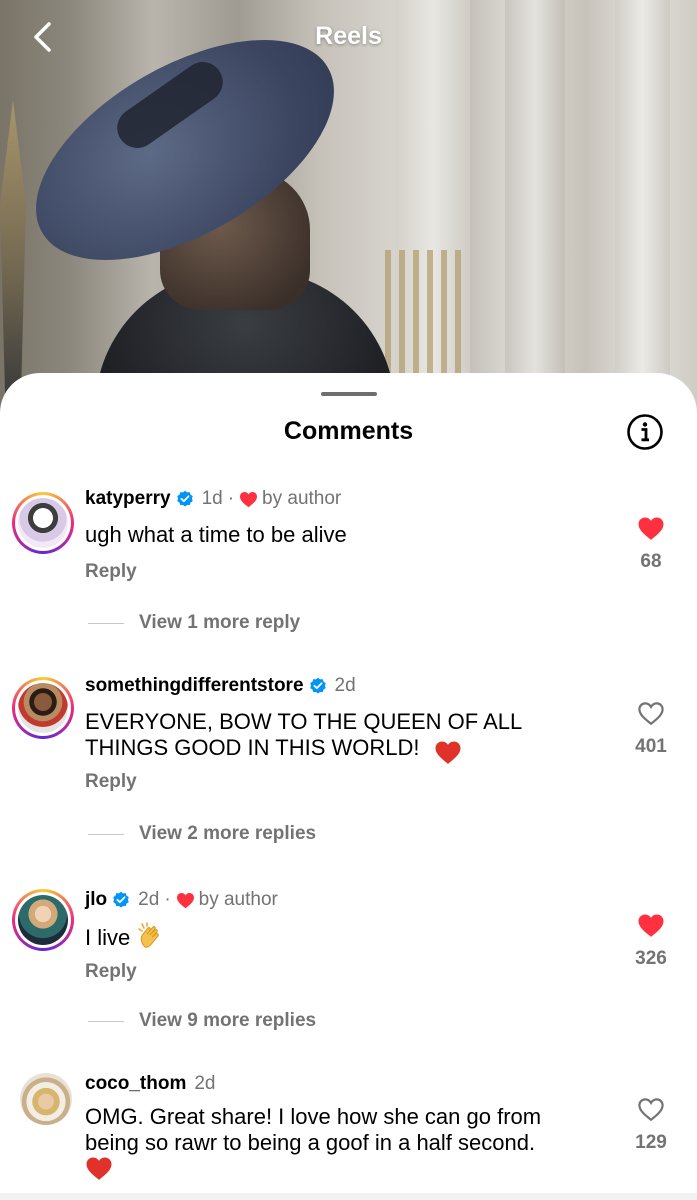 This screenshot has height=1200, width=697. What do you see at coordinates (340, 939) in the screenshot?
I see `comment-text: I live` at bounding box center [340, 939].